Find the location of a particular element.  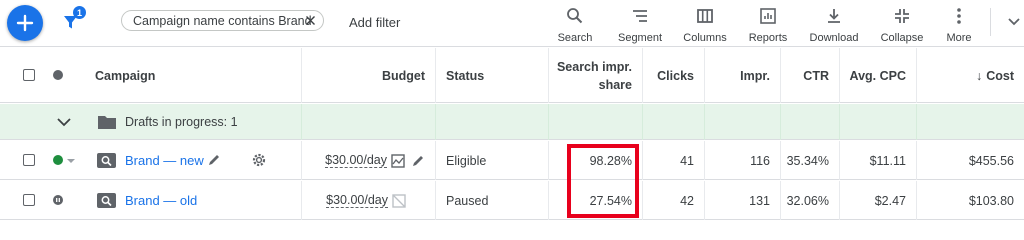

header-impr: Impr. is located at coordinates (742, 75).